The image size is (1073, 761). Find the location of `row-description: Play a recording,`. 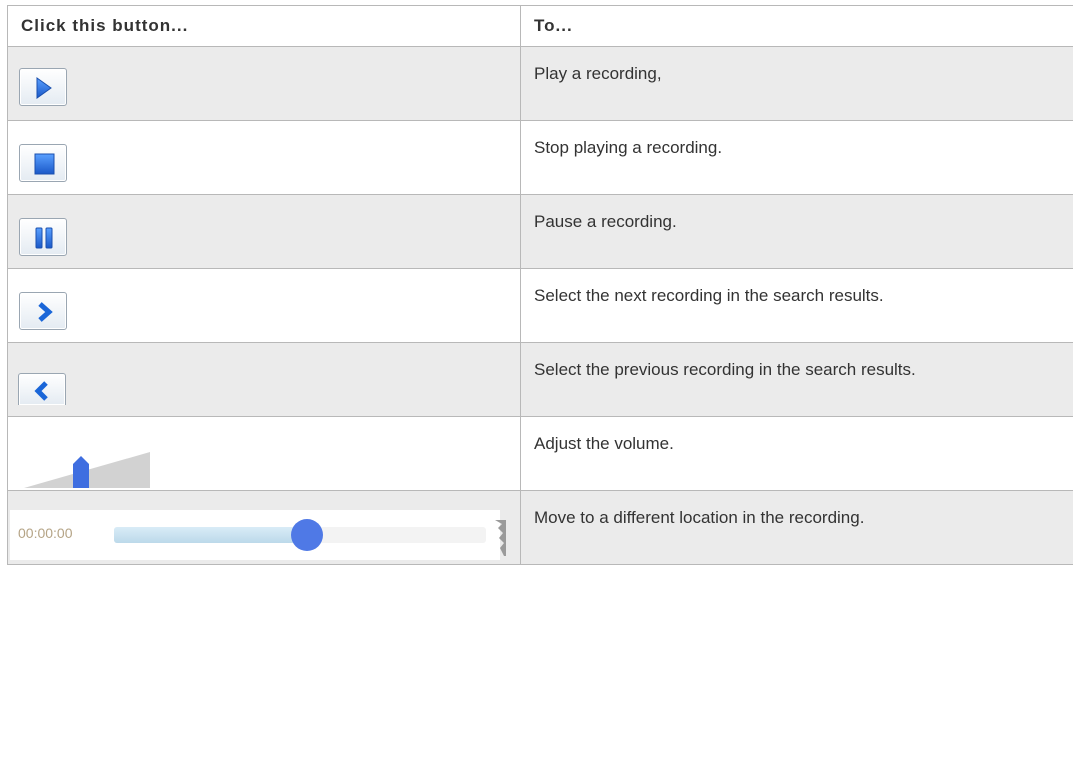

row-description: Play a recording, is located at coordinates (796, 83).